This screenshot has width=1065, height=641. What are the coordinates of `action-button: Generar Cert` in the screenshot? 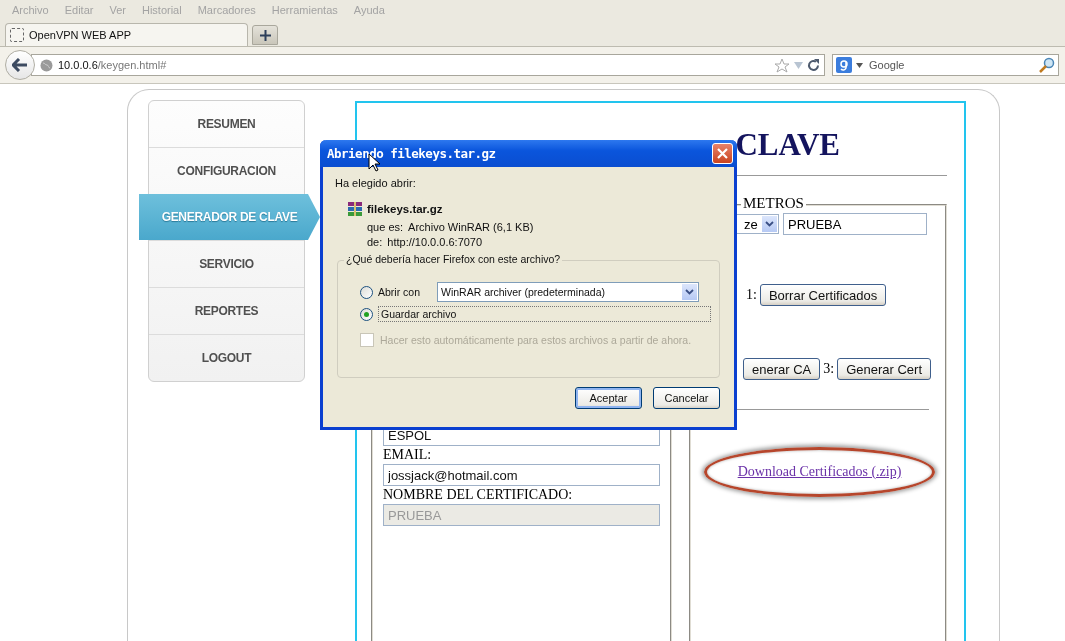 It's located at (884, 369).